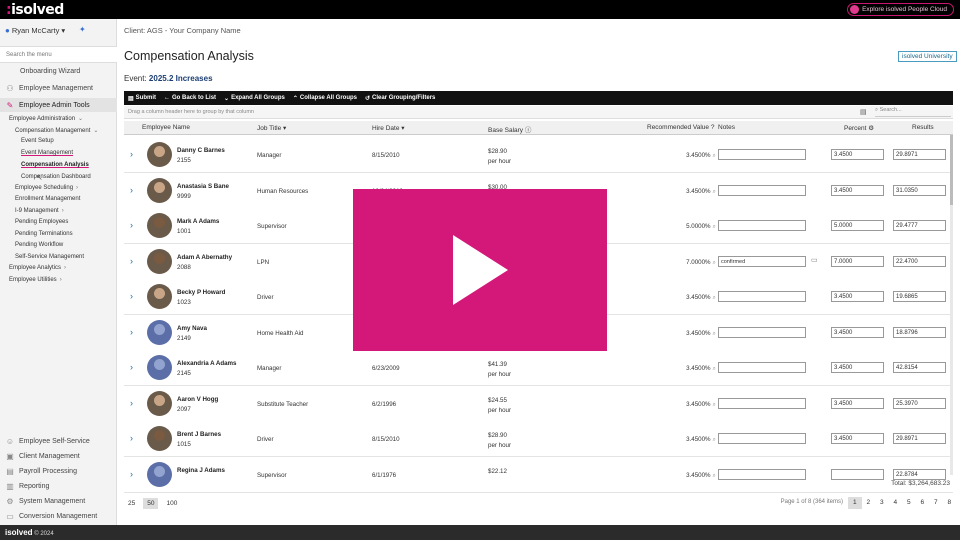 The height and width of the screenshot is (540, 960). Describe the element at coordinates (58, 471) in the screenshot. I see `sidebar-item-payroll-processing: ▤ Payroll Processing` at that location.